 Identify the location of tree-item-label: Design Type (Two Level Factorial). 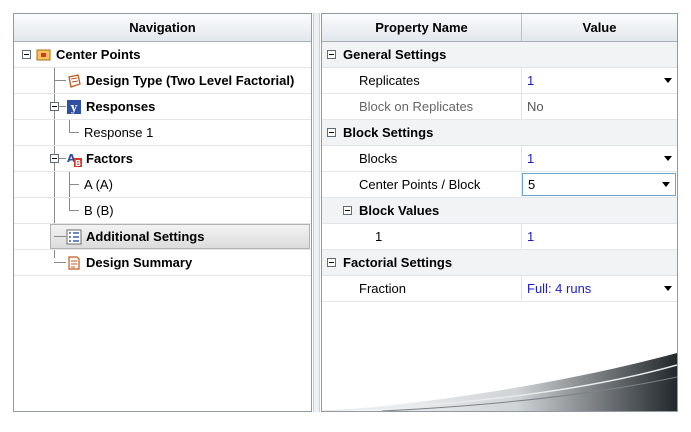
(190, 80).